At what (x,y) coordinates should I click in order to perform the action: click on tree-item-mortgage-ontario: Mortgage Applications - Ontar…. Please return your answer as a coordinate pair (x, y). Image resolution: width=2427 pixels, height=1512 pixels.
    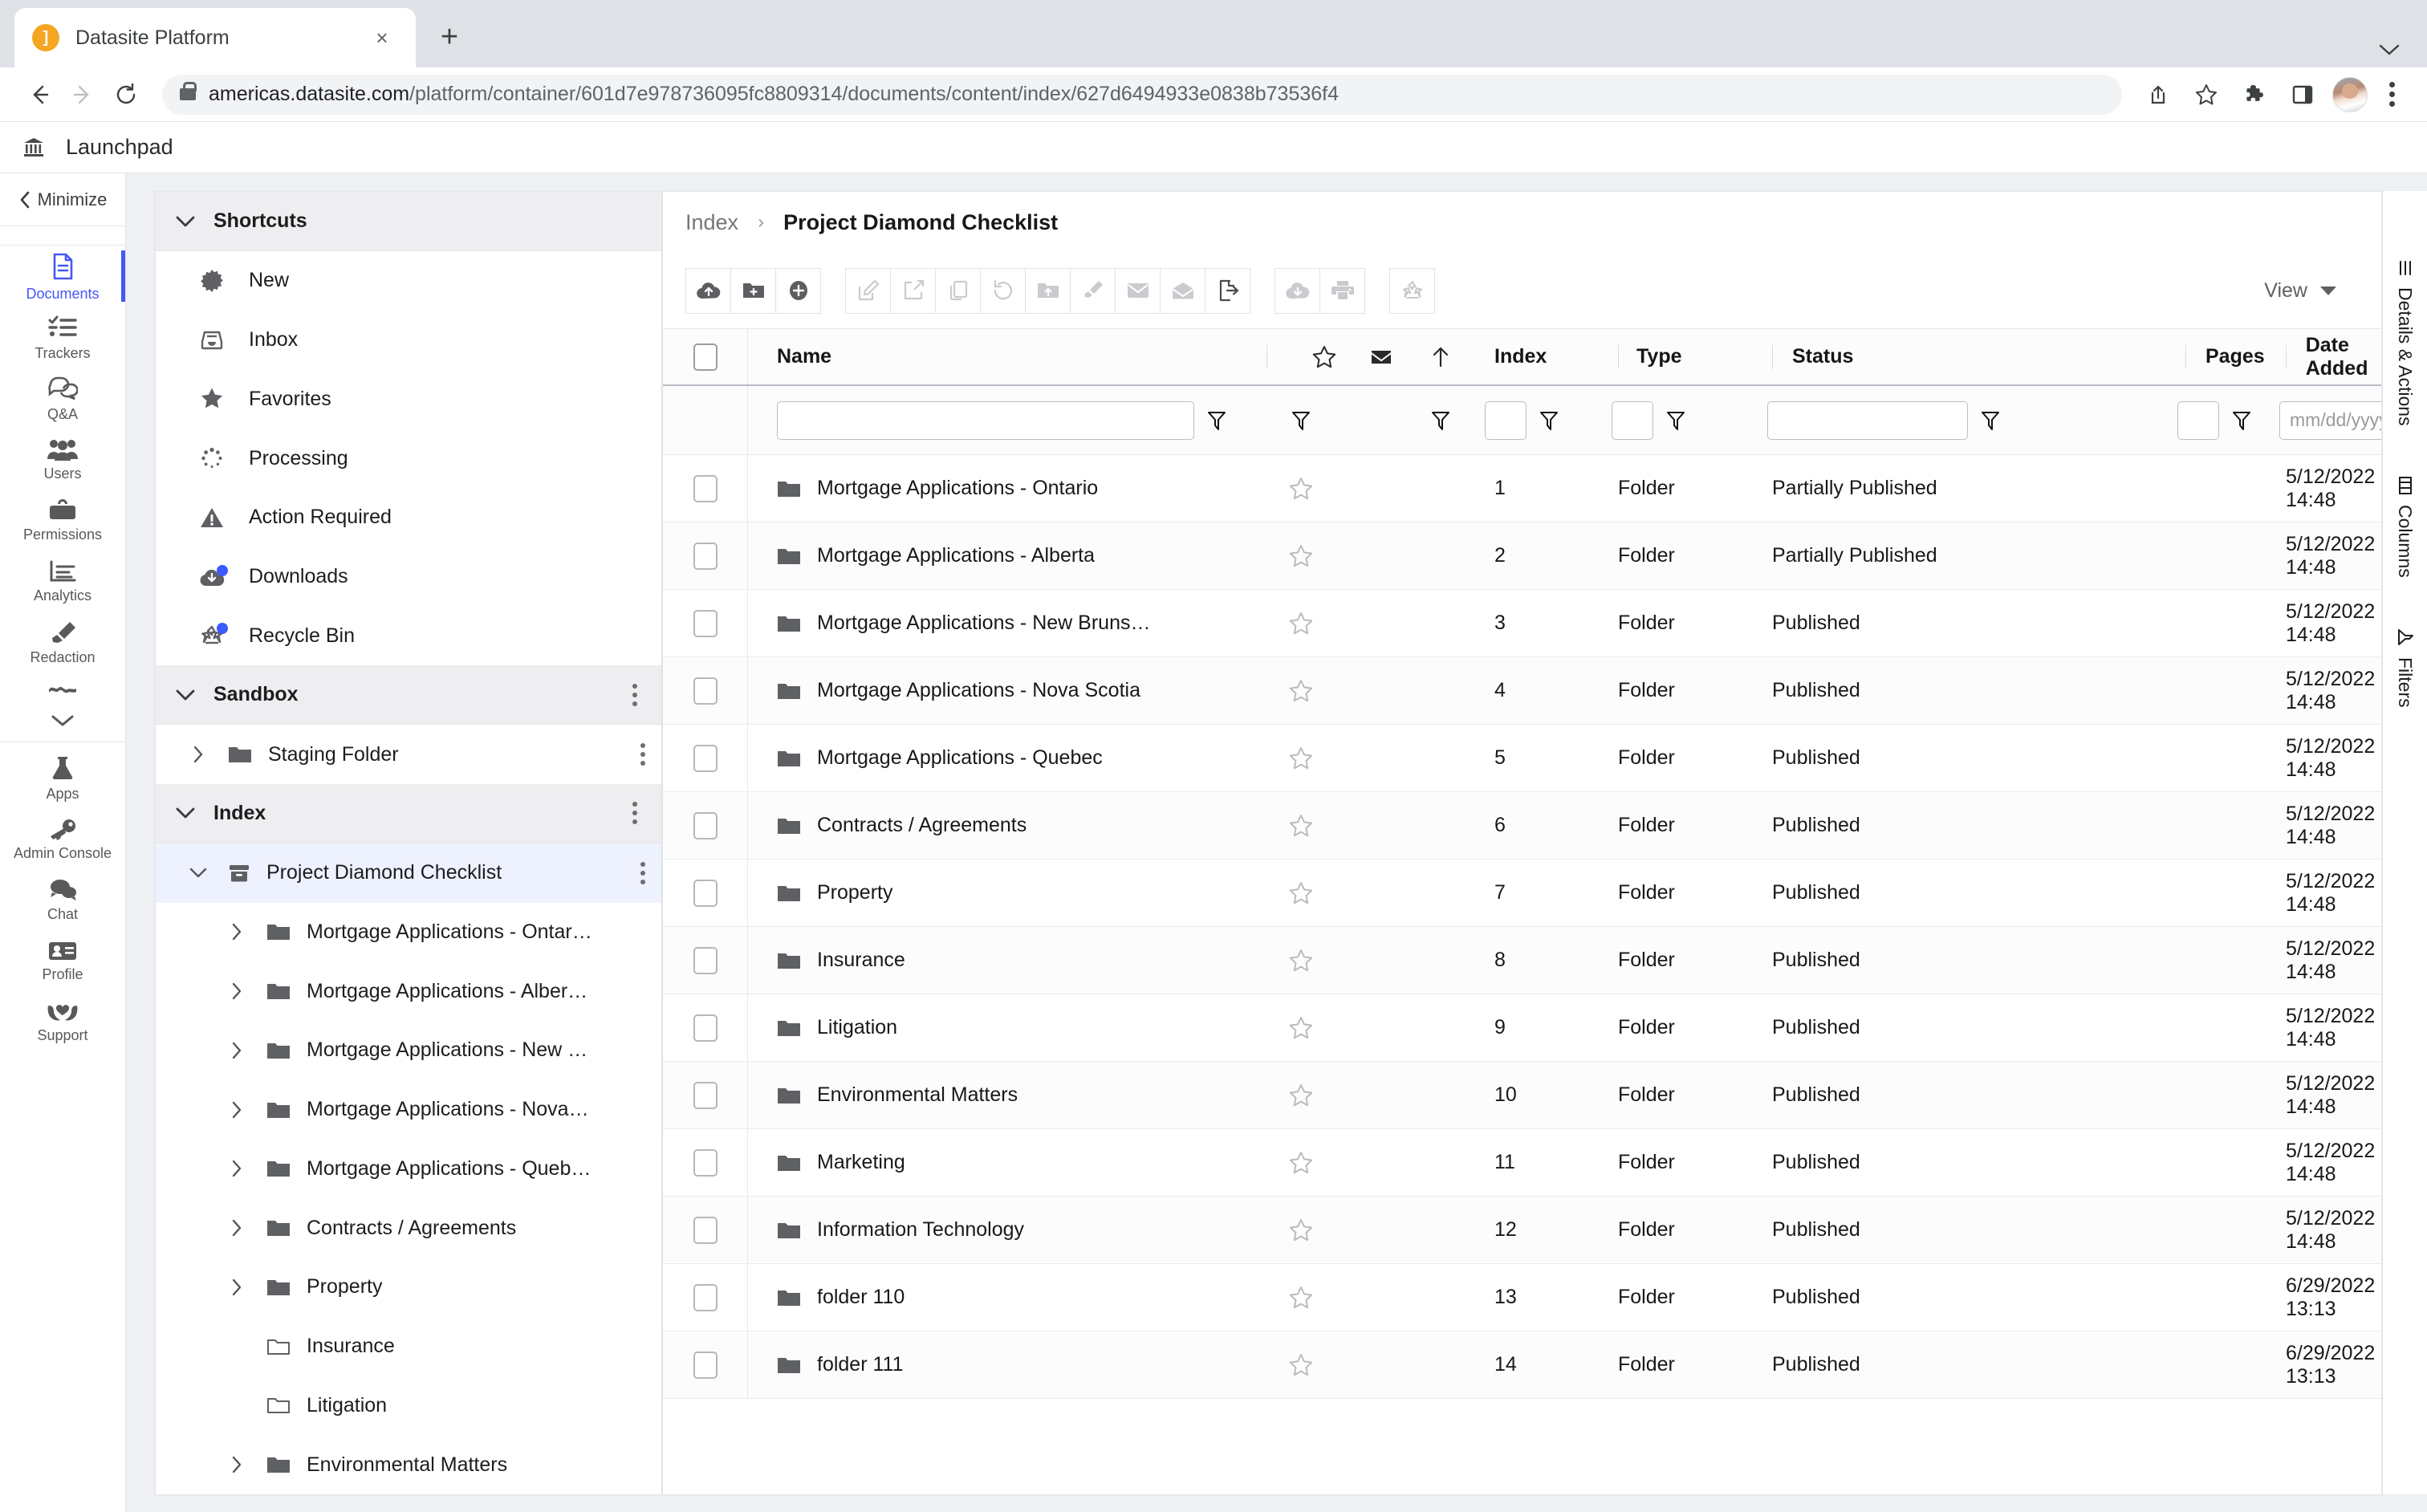
    Looking at the image, I should click on (408, 932).